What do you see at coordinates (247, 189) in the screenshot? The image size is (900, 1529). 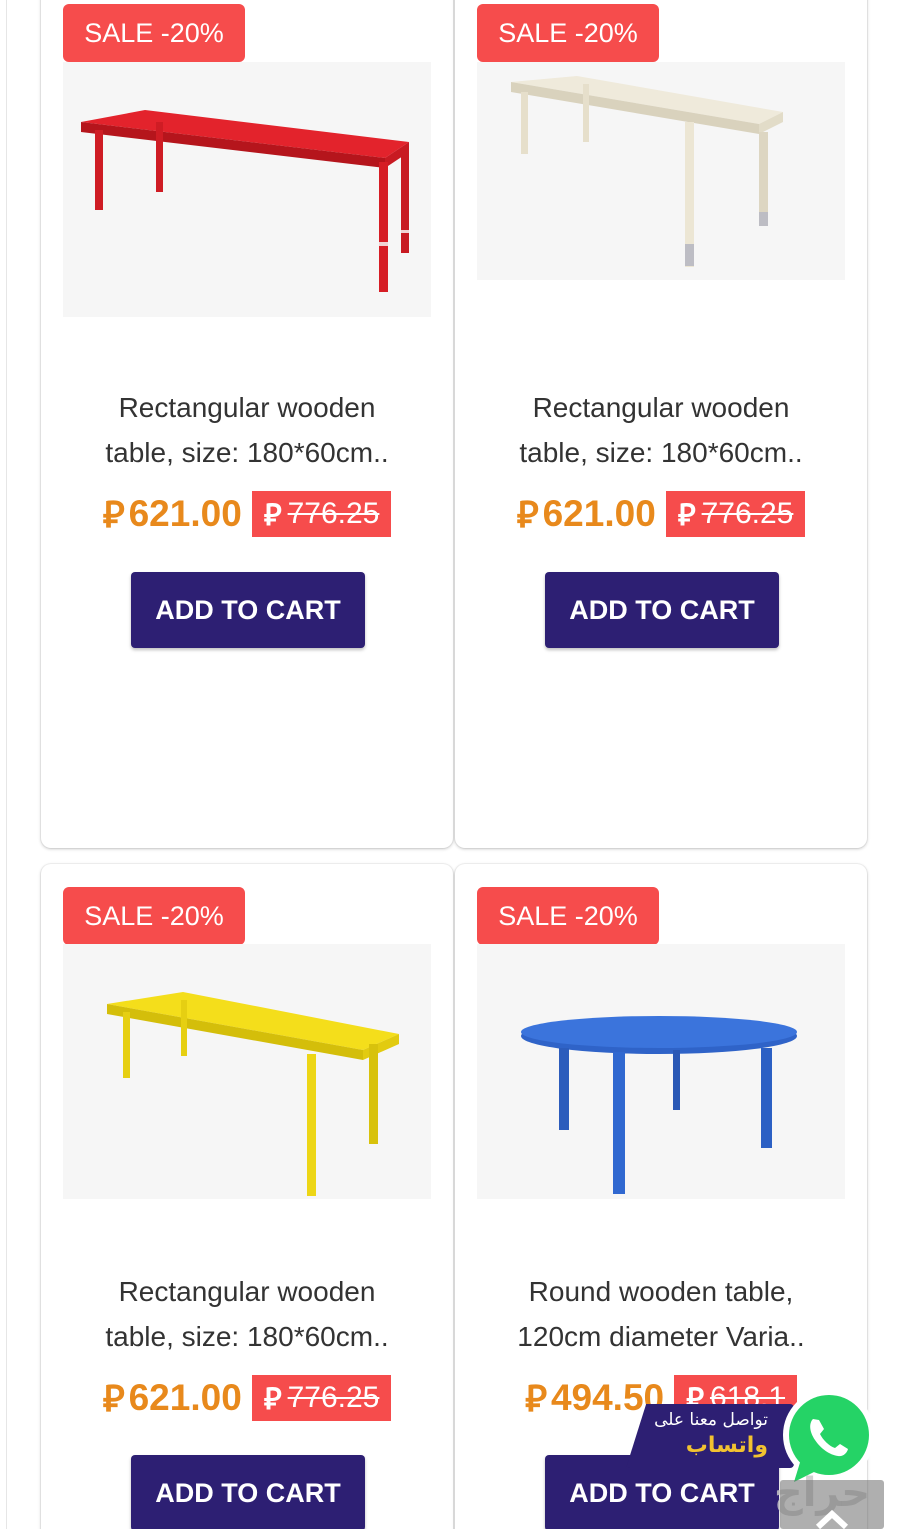 I see `product-image-red-table` at bounding box center [247, 189].